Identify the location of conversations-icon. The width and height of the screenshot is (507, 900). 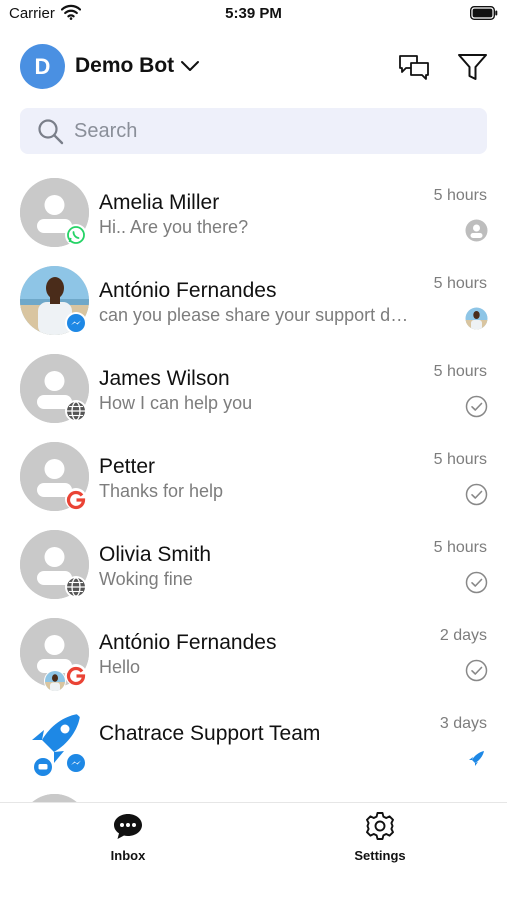
(414, 67).